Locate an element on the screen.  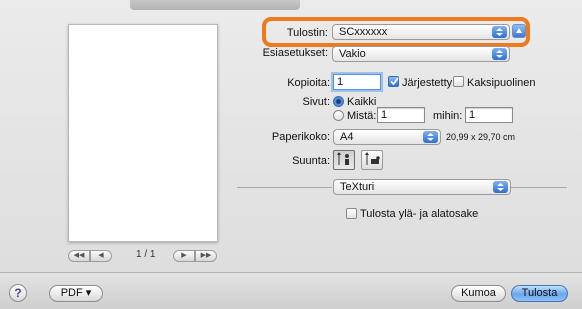
paper-size-select: A4 is located at coordinates (387, 137).